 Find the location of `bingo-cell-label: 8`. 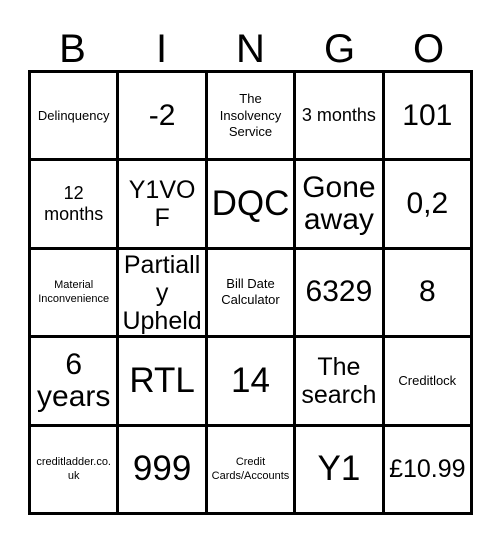

bingo-cell-label: 8 is located at coordinates (427, 292).